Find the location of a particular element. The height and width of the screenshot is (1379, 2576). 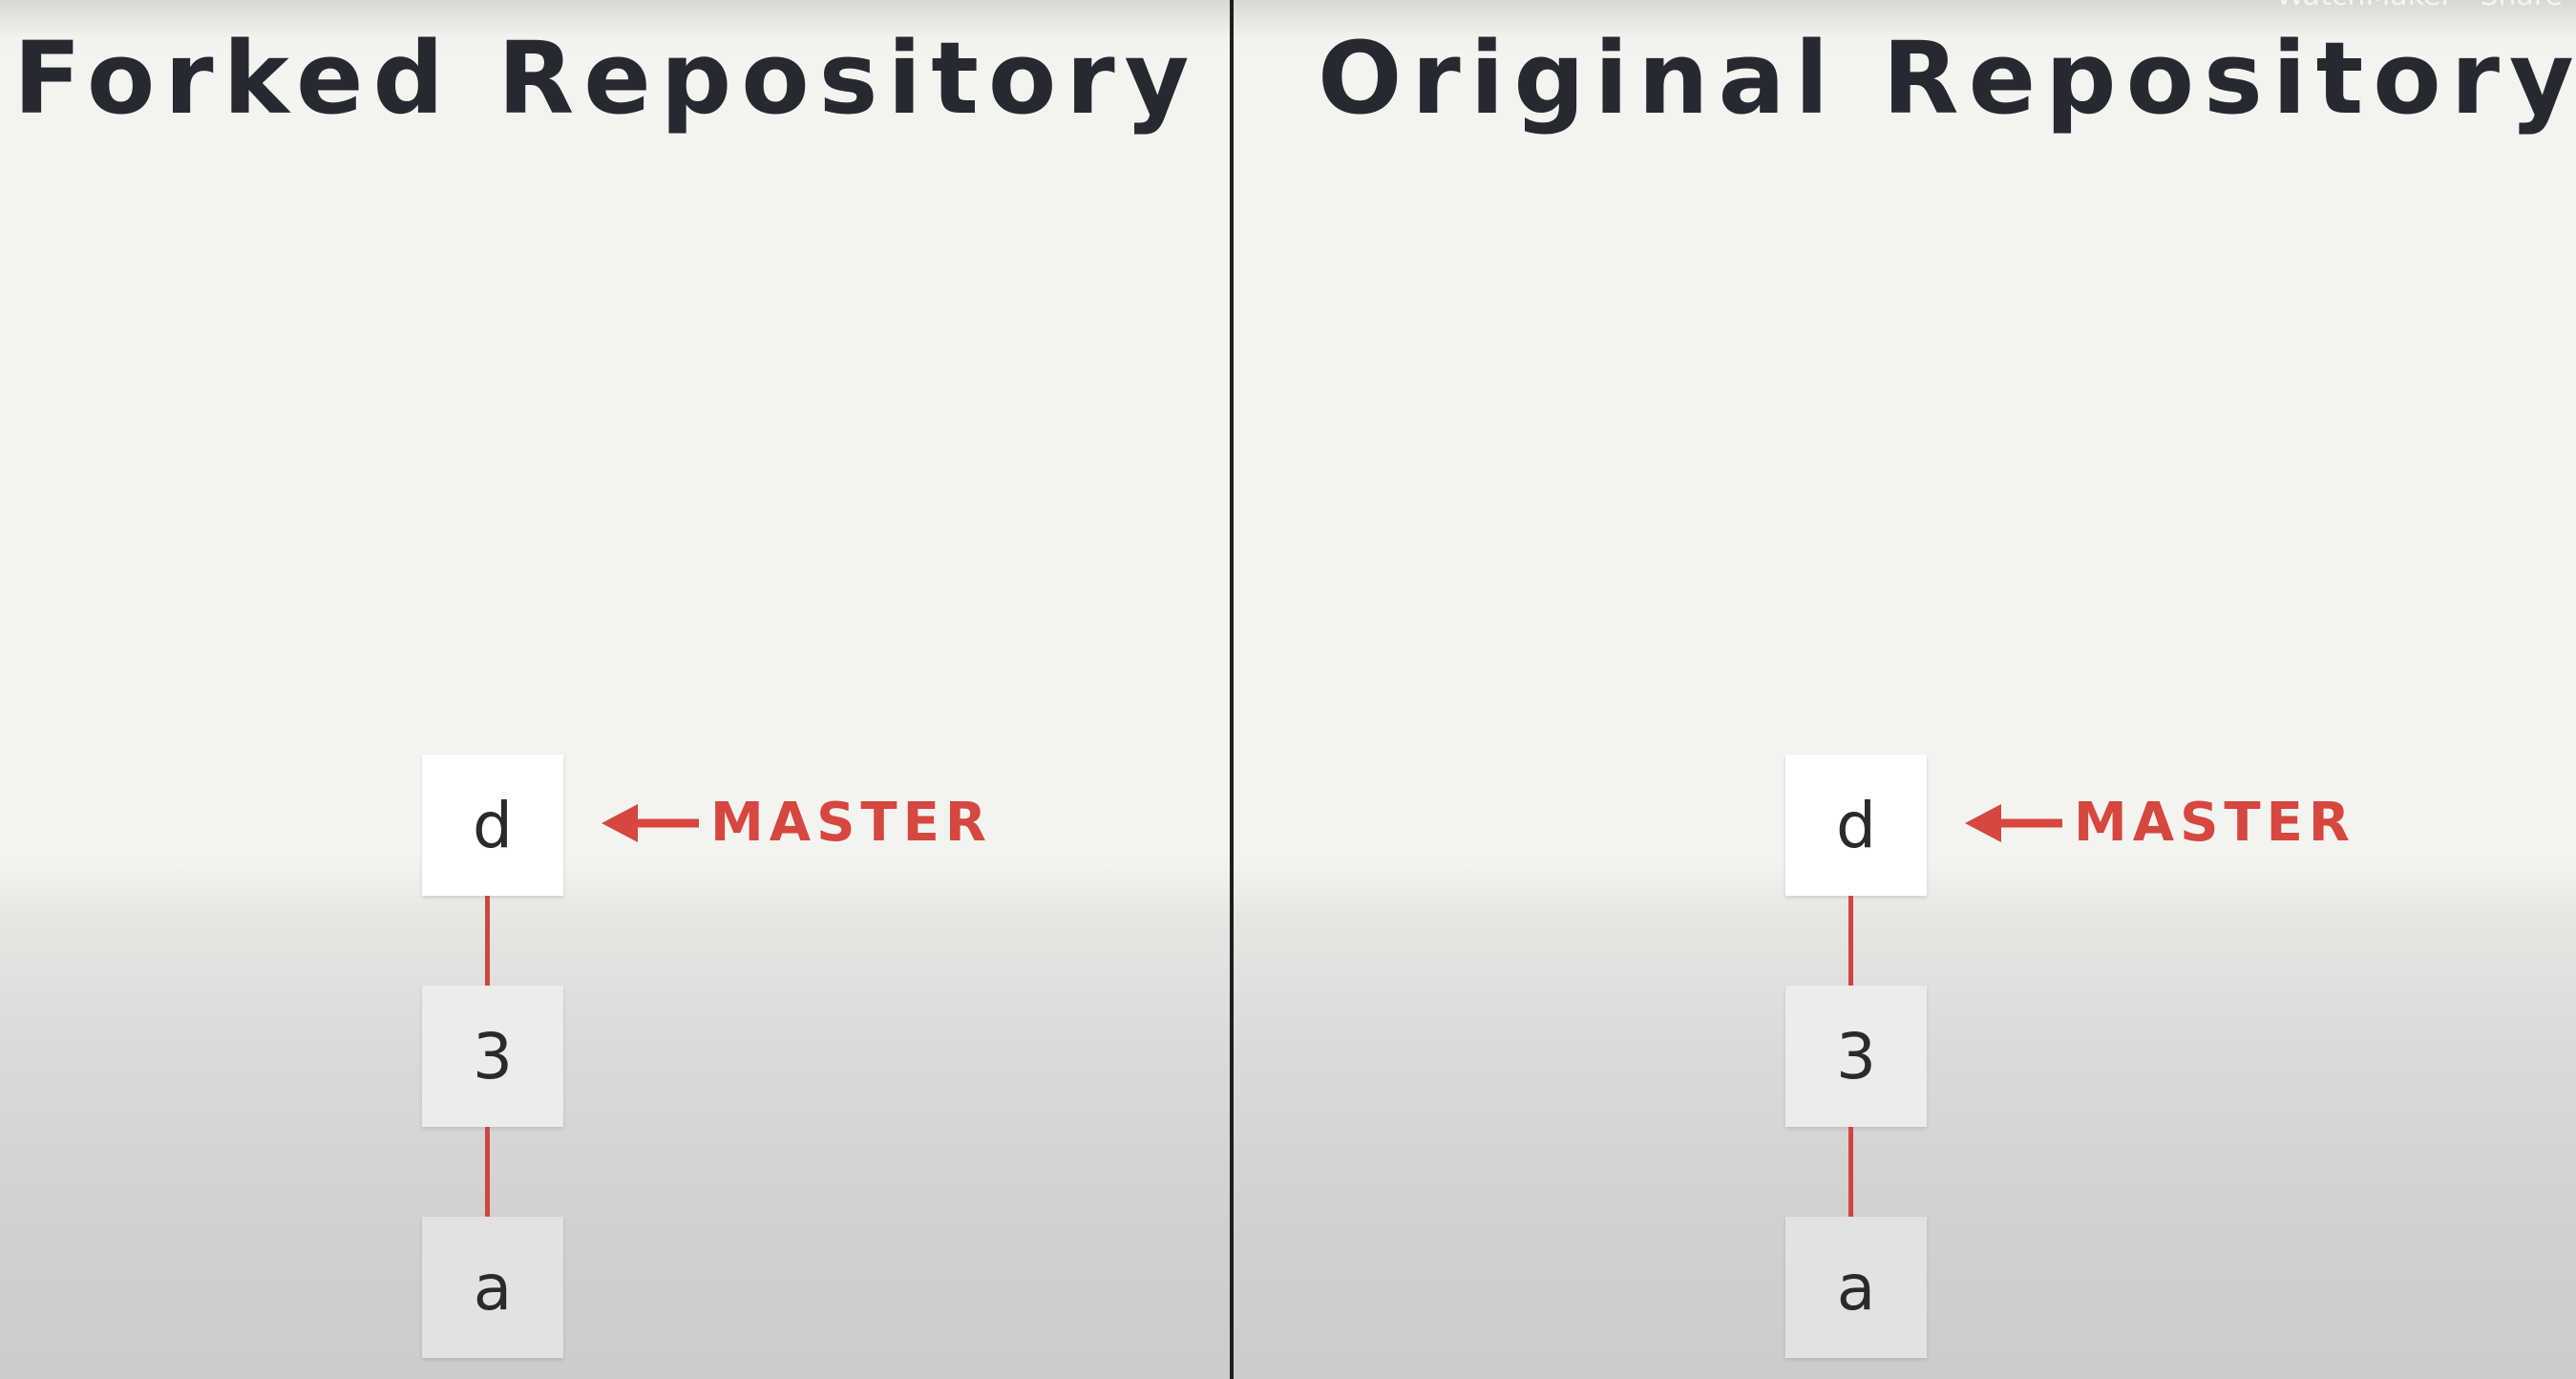

panel-title: Forked Repository is located at coordinates (606, 78).